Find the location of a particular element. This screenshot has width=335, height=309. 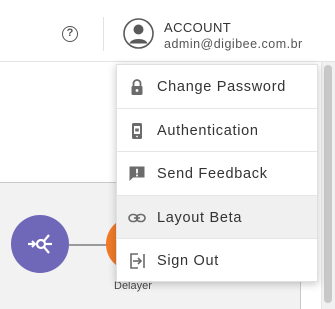

menu-item-label: Send Feedback is located at coordinates (212, 174).